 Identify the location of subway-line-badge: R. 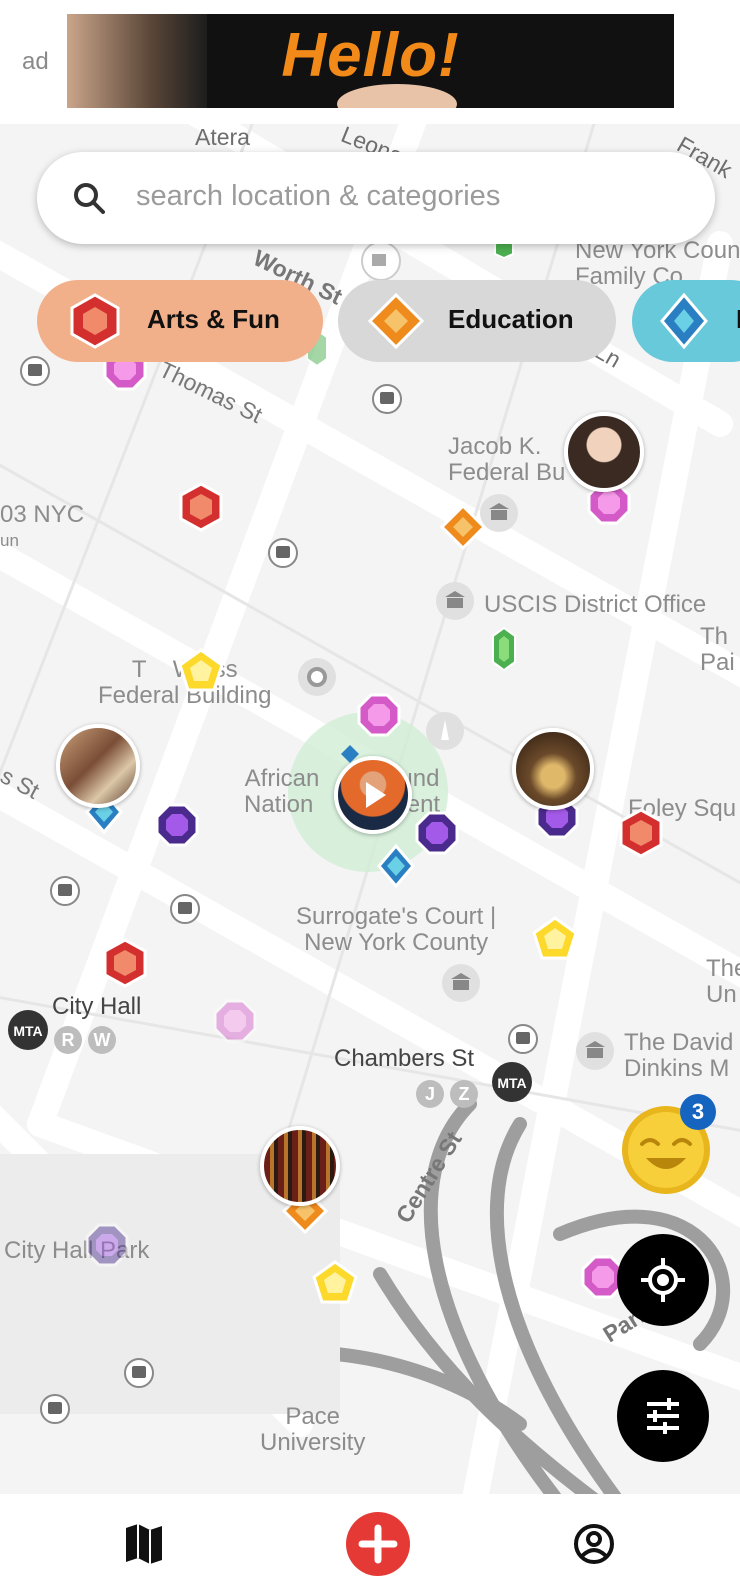
(68, 1040).